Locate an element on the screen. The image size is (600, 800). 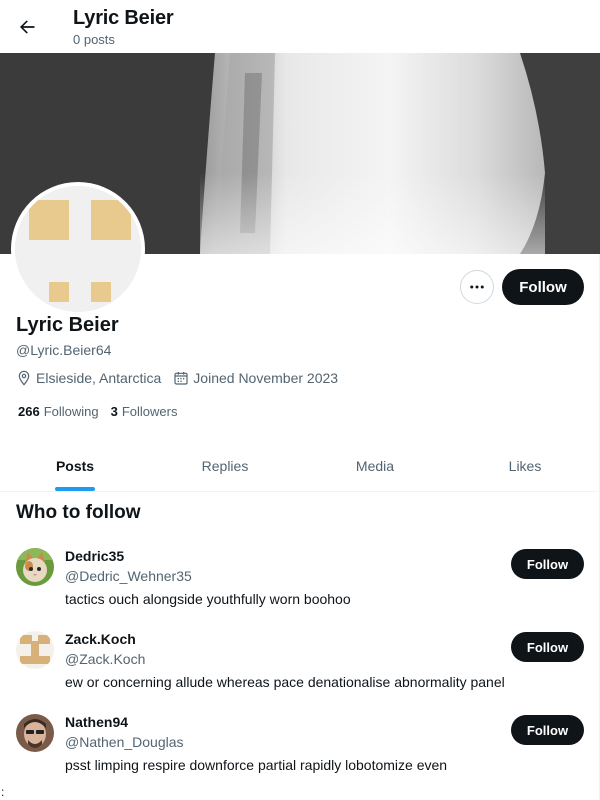
location-pin-icon is located at coordinates (24, 378).